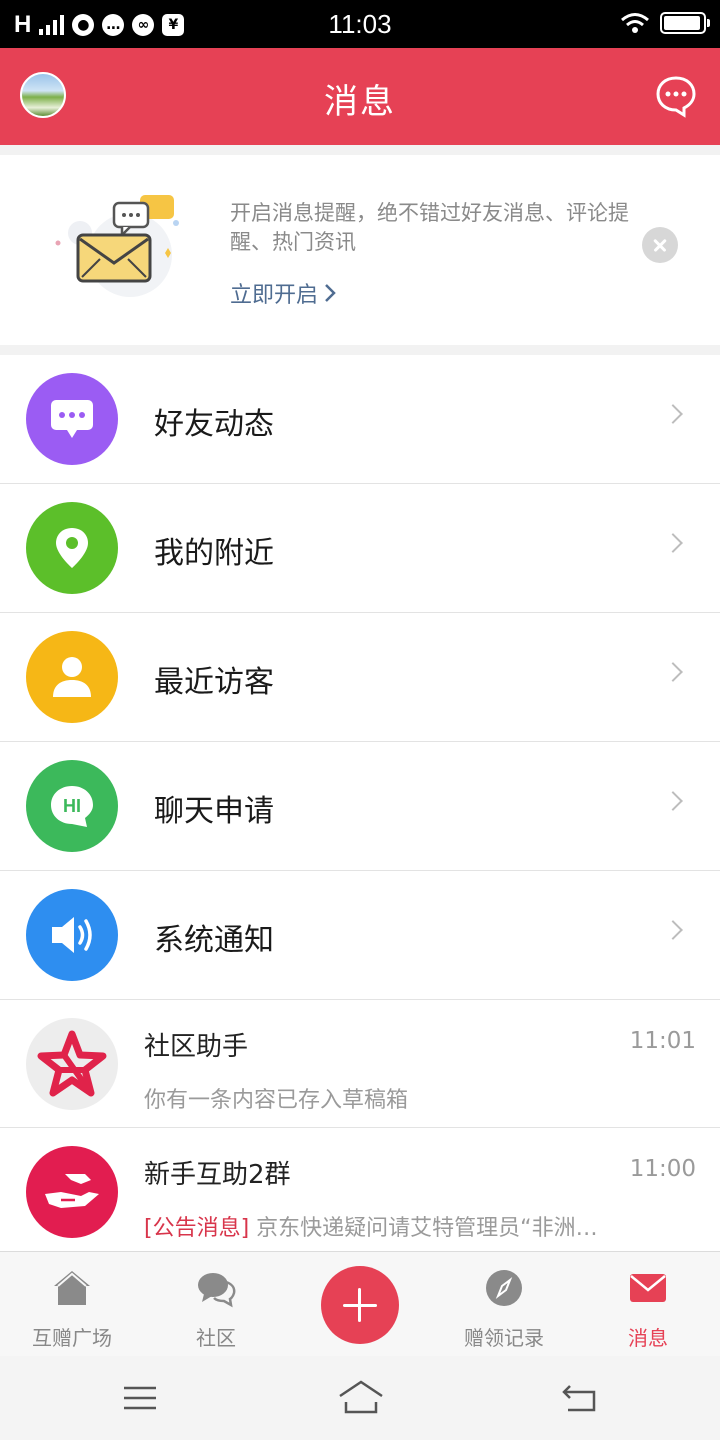  I want to click on chat-item-community-assistant: 社区助手 11:01 你有一条内容已存入草稿箱, so click(360, 1064).